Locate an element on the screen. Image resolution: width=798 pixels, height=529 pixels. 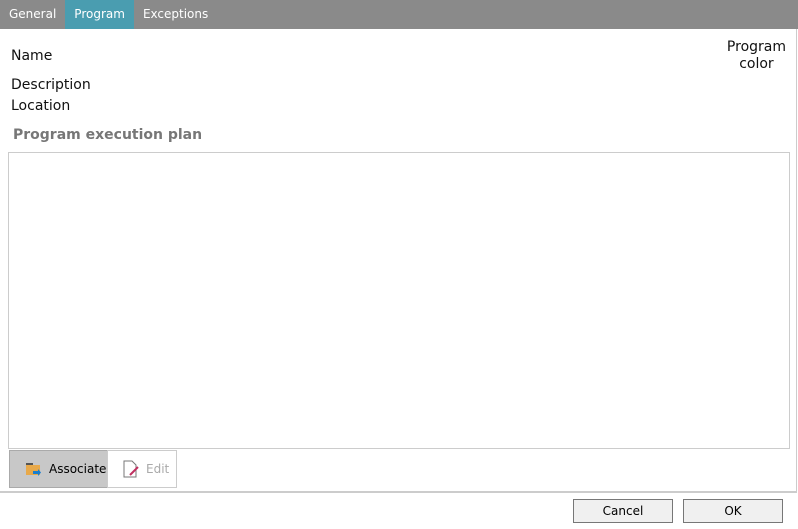
cancel-button: Cancel is located at coordinates (623, 511).